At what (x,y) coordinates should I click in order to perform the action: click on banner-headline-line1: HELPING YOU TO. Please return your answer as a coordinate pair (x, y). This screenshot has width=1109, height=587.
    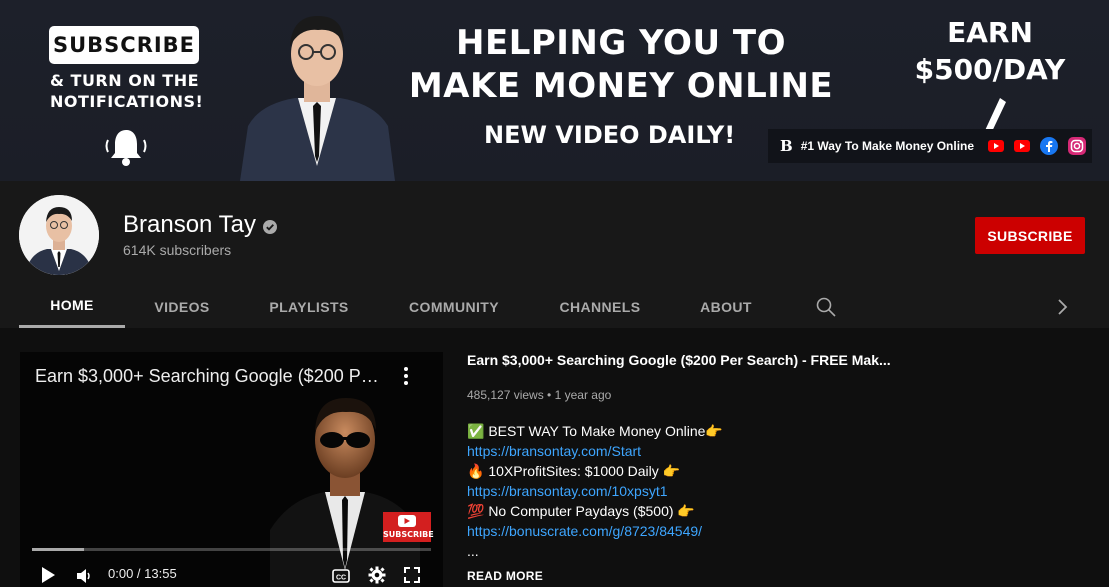
    Looking at the image, I should click on (621, 43).